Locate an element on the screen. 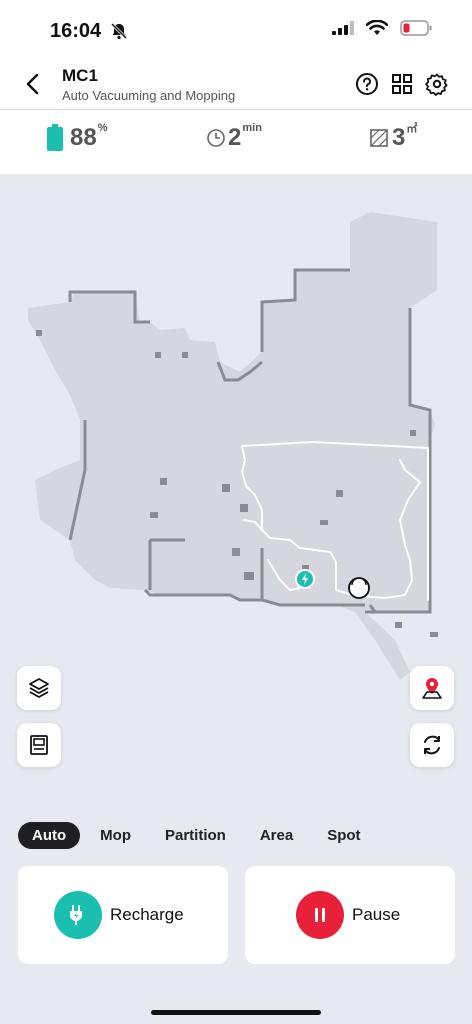  layers-button is located at coordinates (39, 688).